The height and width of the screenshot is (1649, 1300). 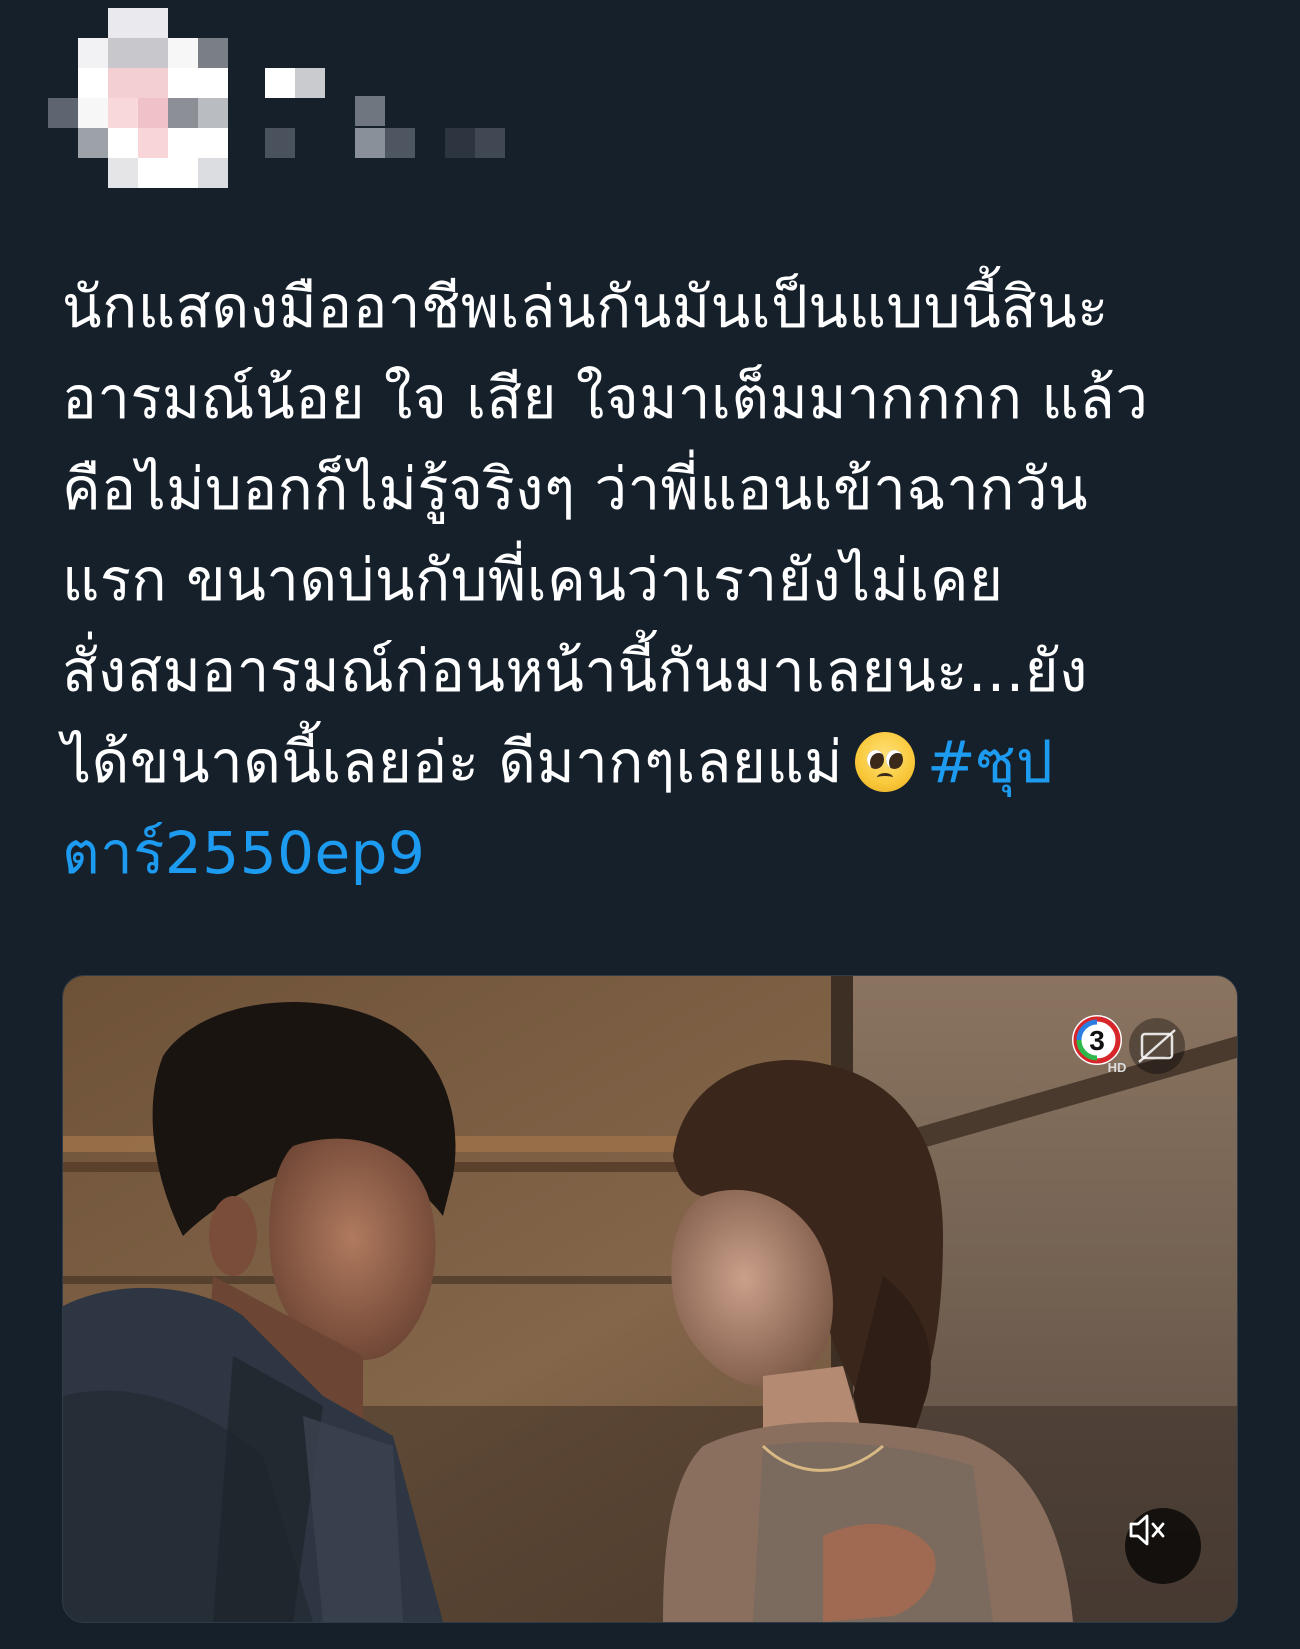 What do you see at coordinates (1117, 1067) in the screenshot?
I see `svg-text: HD` at bounding box center [1117, 1067].